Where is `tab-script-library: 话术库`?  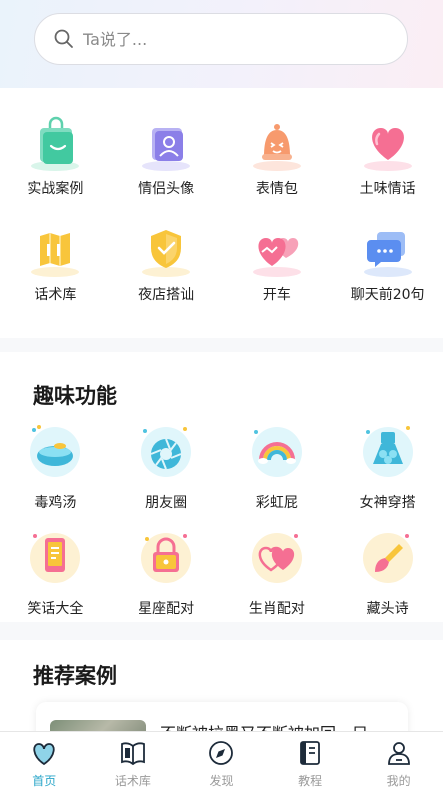
tab-script-library: 话术库 is located at coordinates (133, 762).